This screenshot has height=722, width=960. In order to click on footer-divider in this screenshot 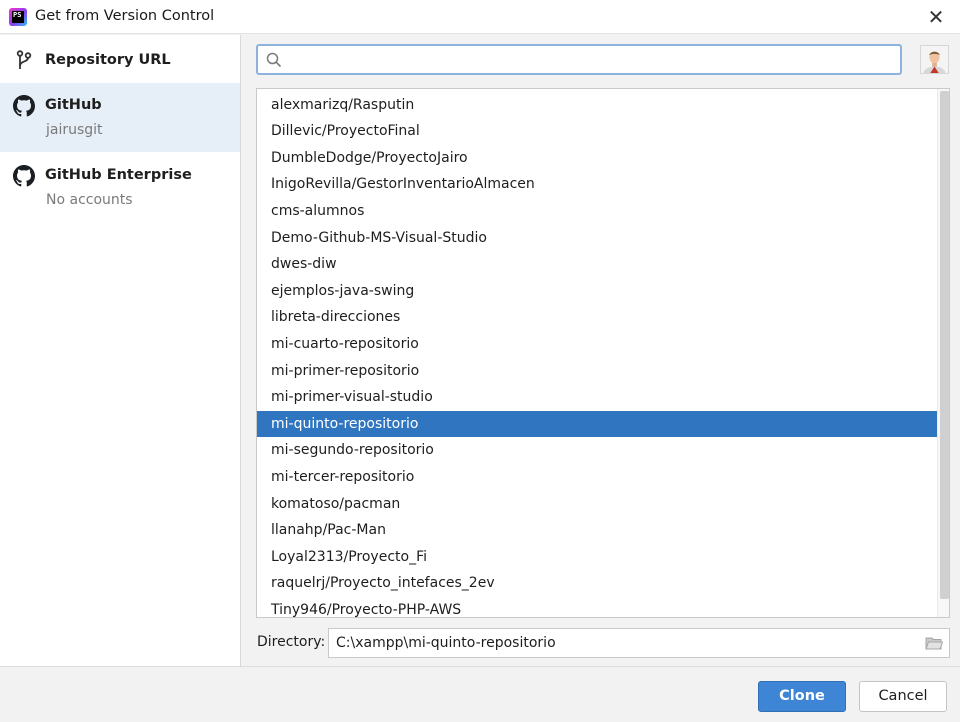, I will do `click(480, 666)`.